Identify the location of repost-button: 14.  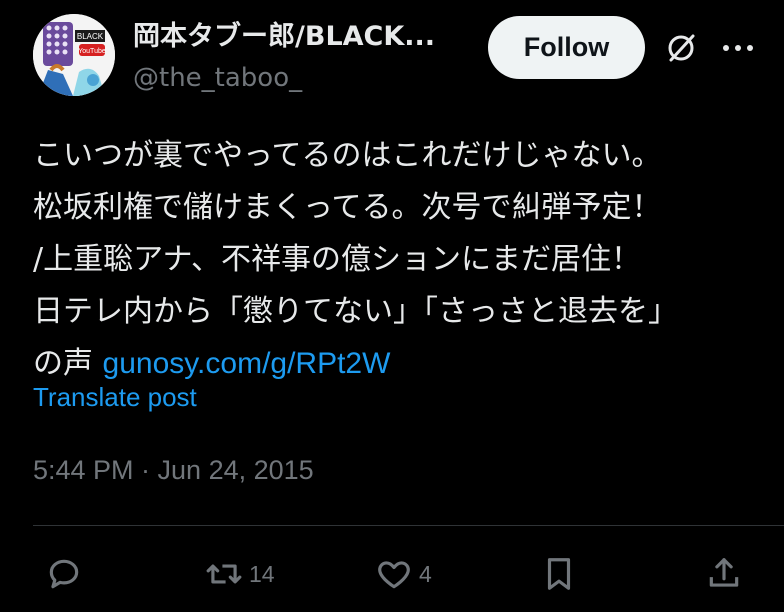
(240, 574).